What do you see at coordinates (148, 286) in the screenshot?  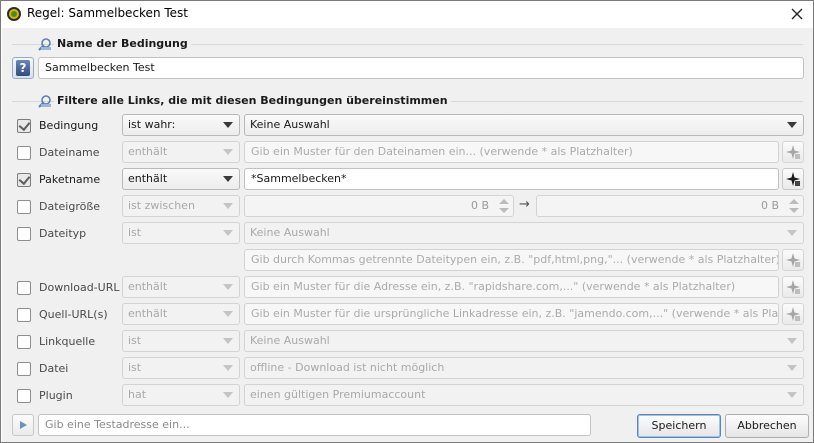 I see `op-download-url-value: enthält` at bounding box center [148, 286].